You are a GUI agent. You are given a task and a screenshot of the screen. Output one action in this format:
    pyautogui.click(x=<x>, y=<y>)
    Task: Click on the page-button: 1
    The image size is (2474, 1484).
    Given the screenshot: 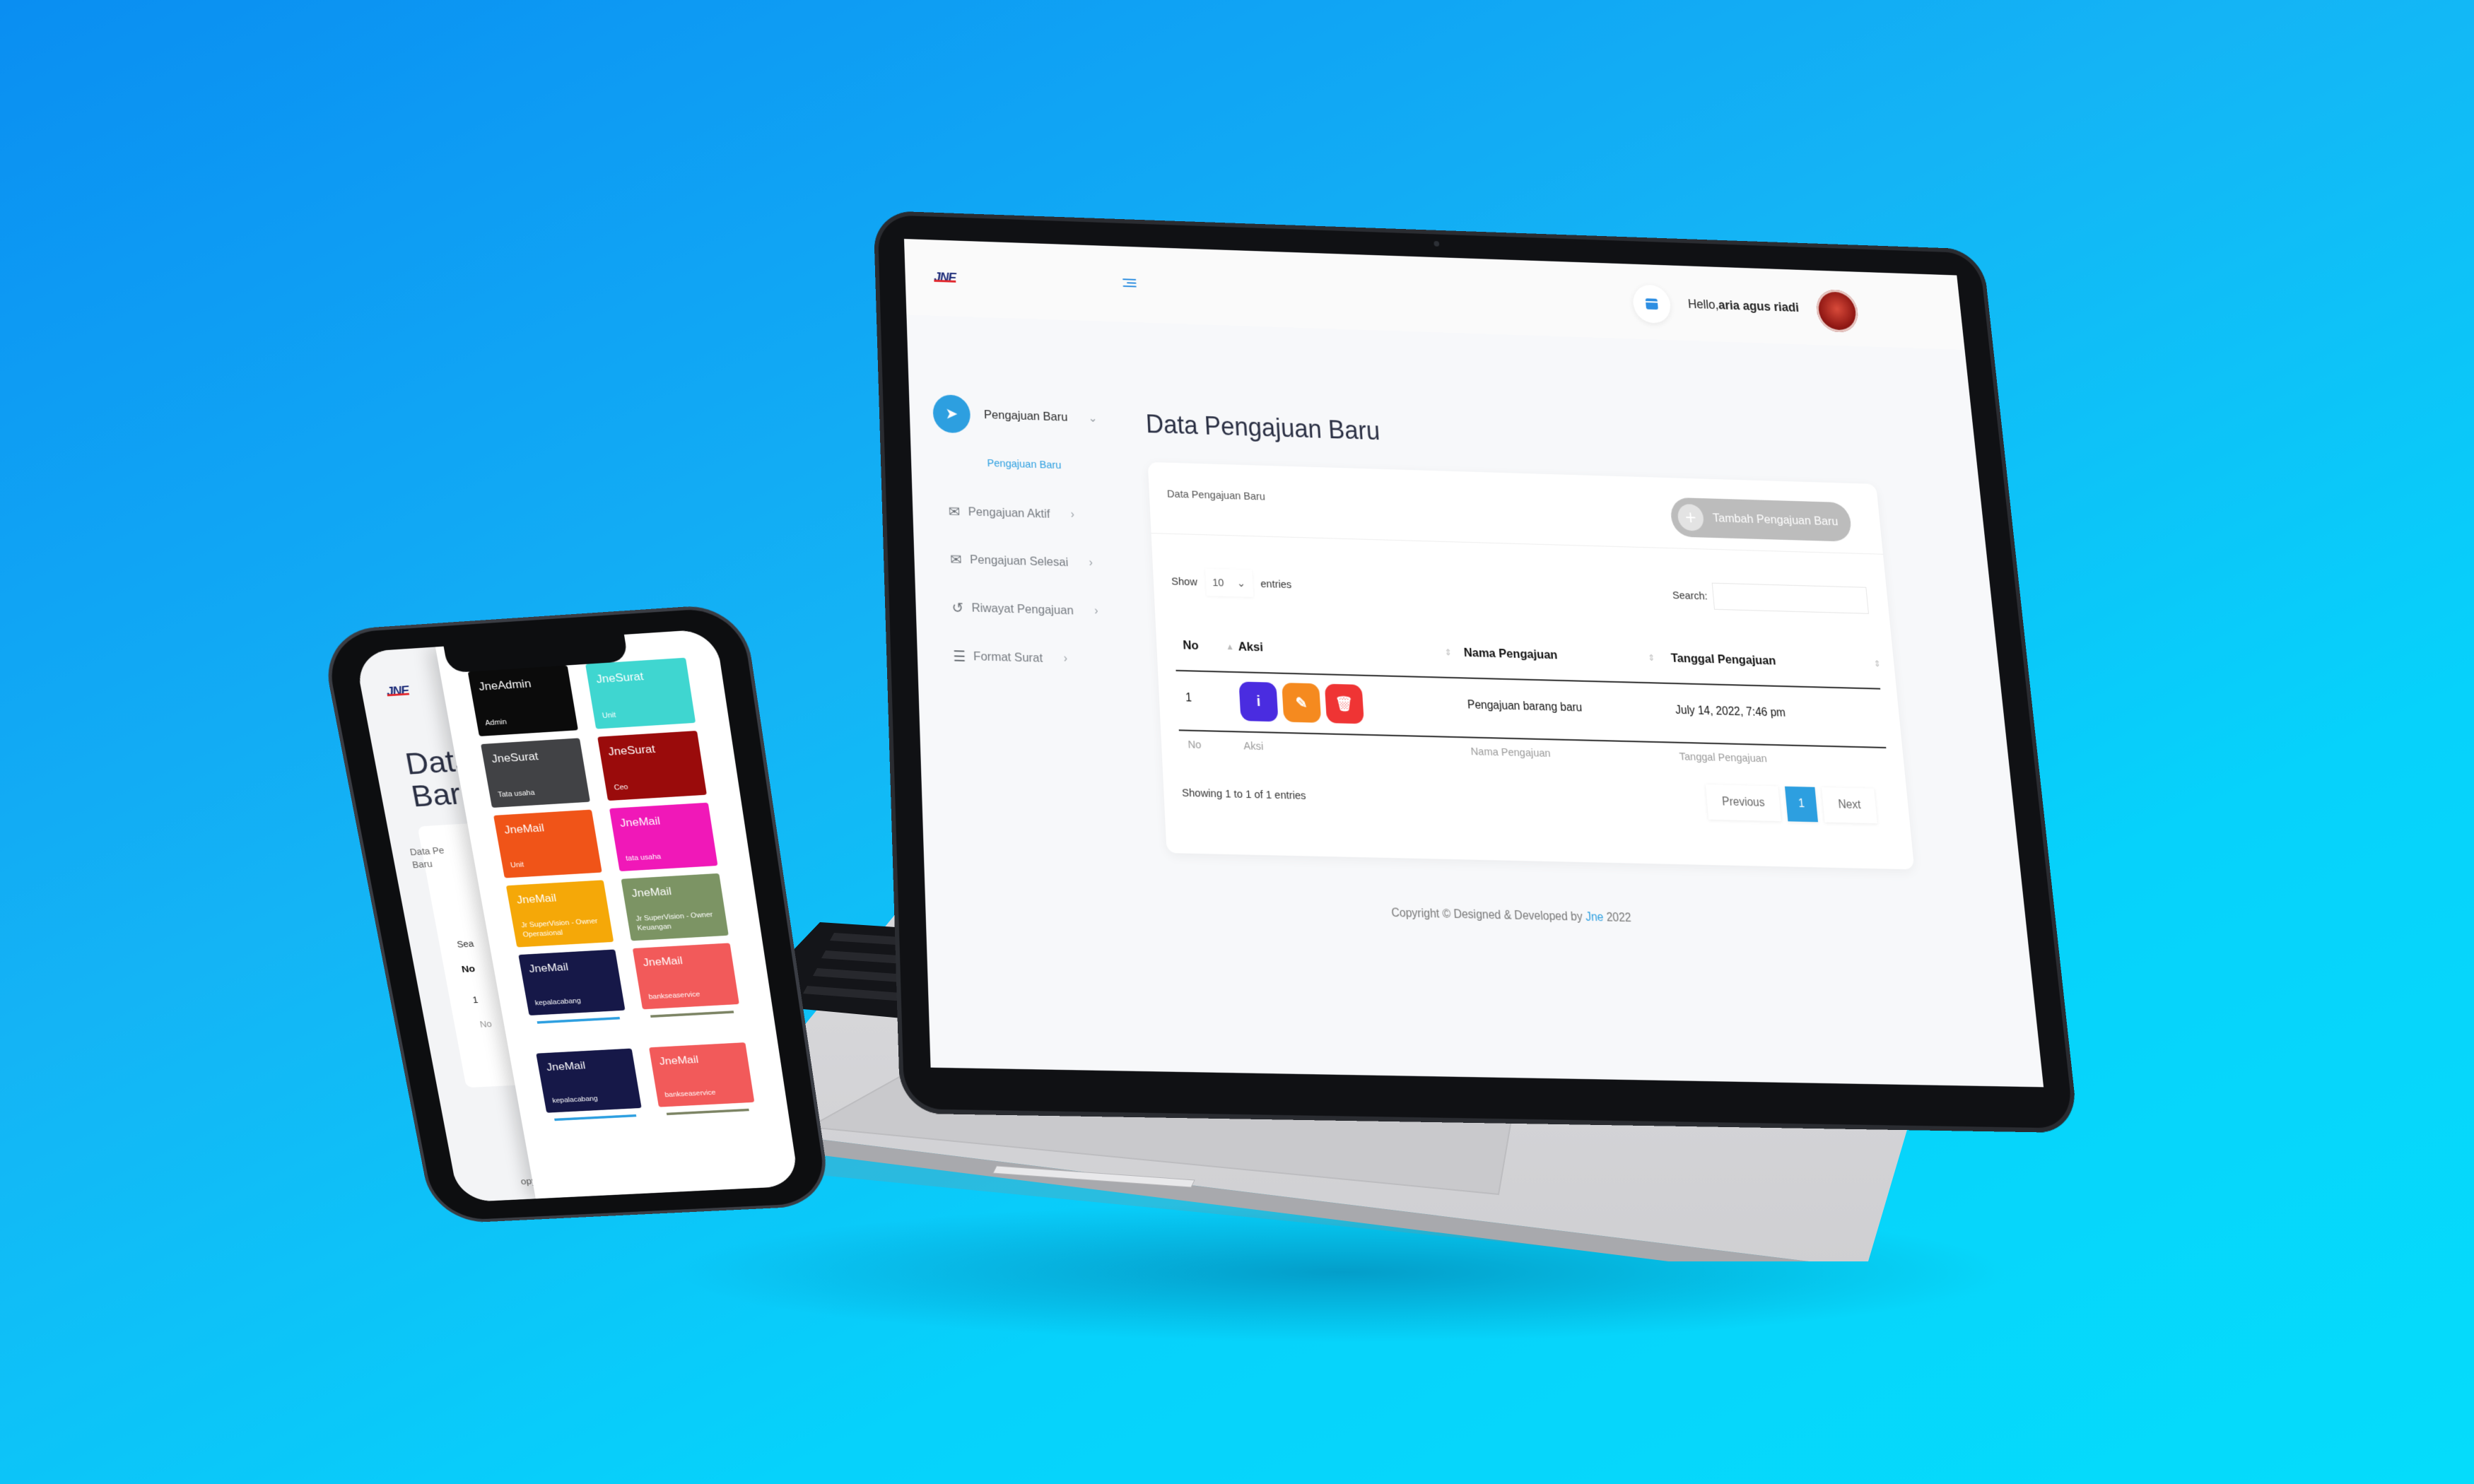 What is the action you would take?
    pyautogui.click(x=1802, y=804)
    